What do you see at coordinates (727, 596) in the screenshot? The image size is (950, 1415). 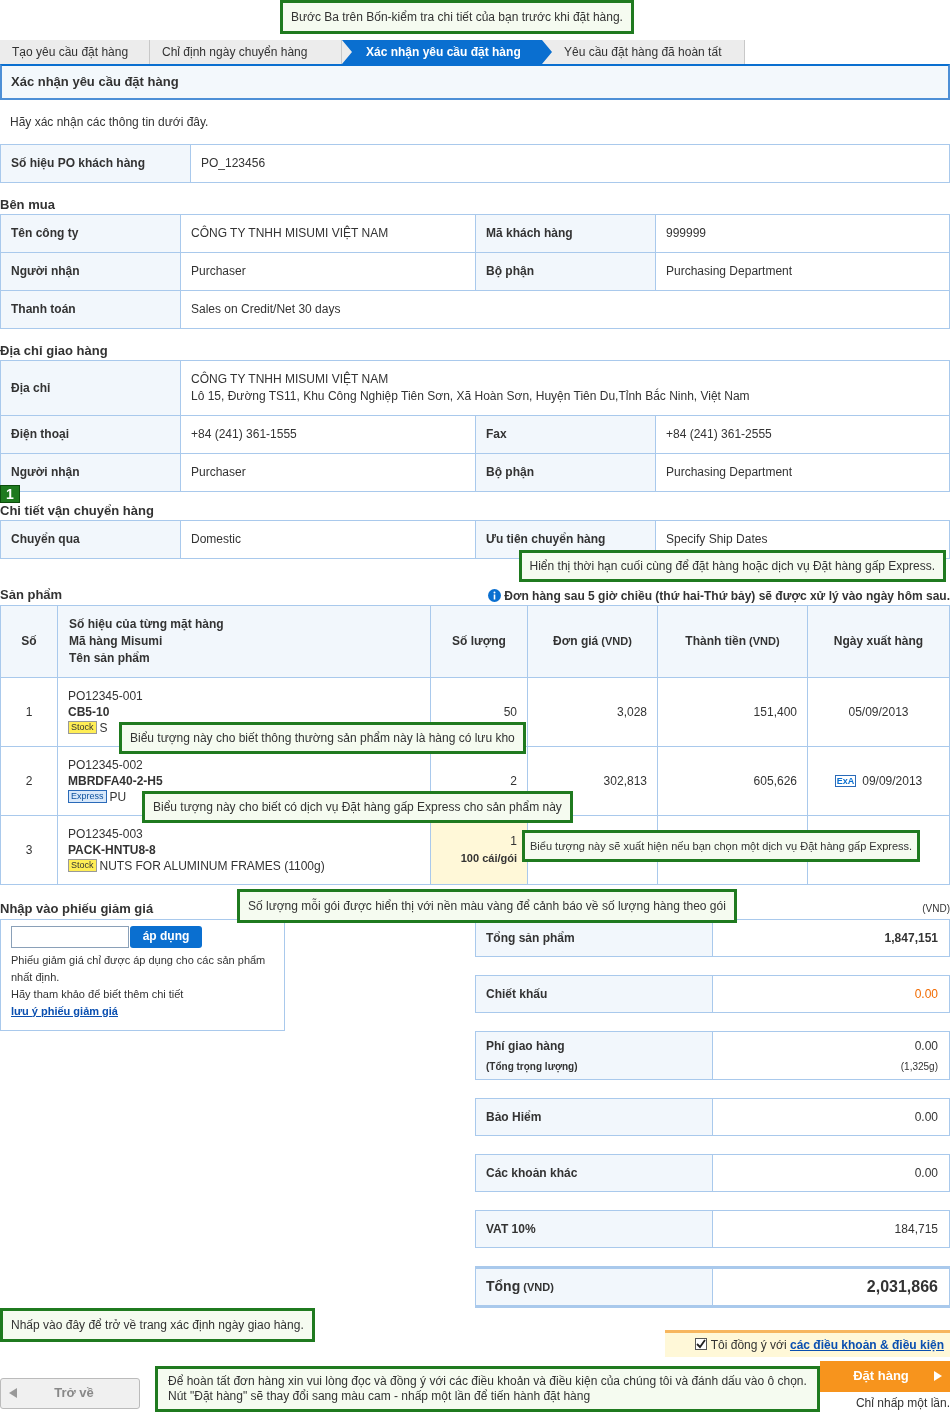 I see `notice-text: Đơn hàng sau 5 giờ chiều (thứ hai-Thứ bảy) sẽ được xử lý vào ngày hôm sau.` at bounding box center [727, 596].